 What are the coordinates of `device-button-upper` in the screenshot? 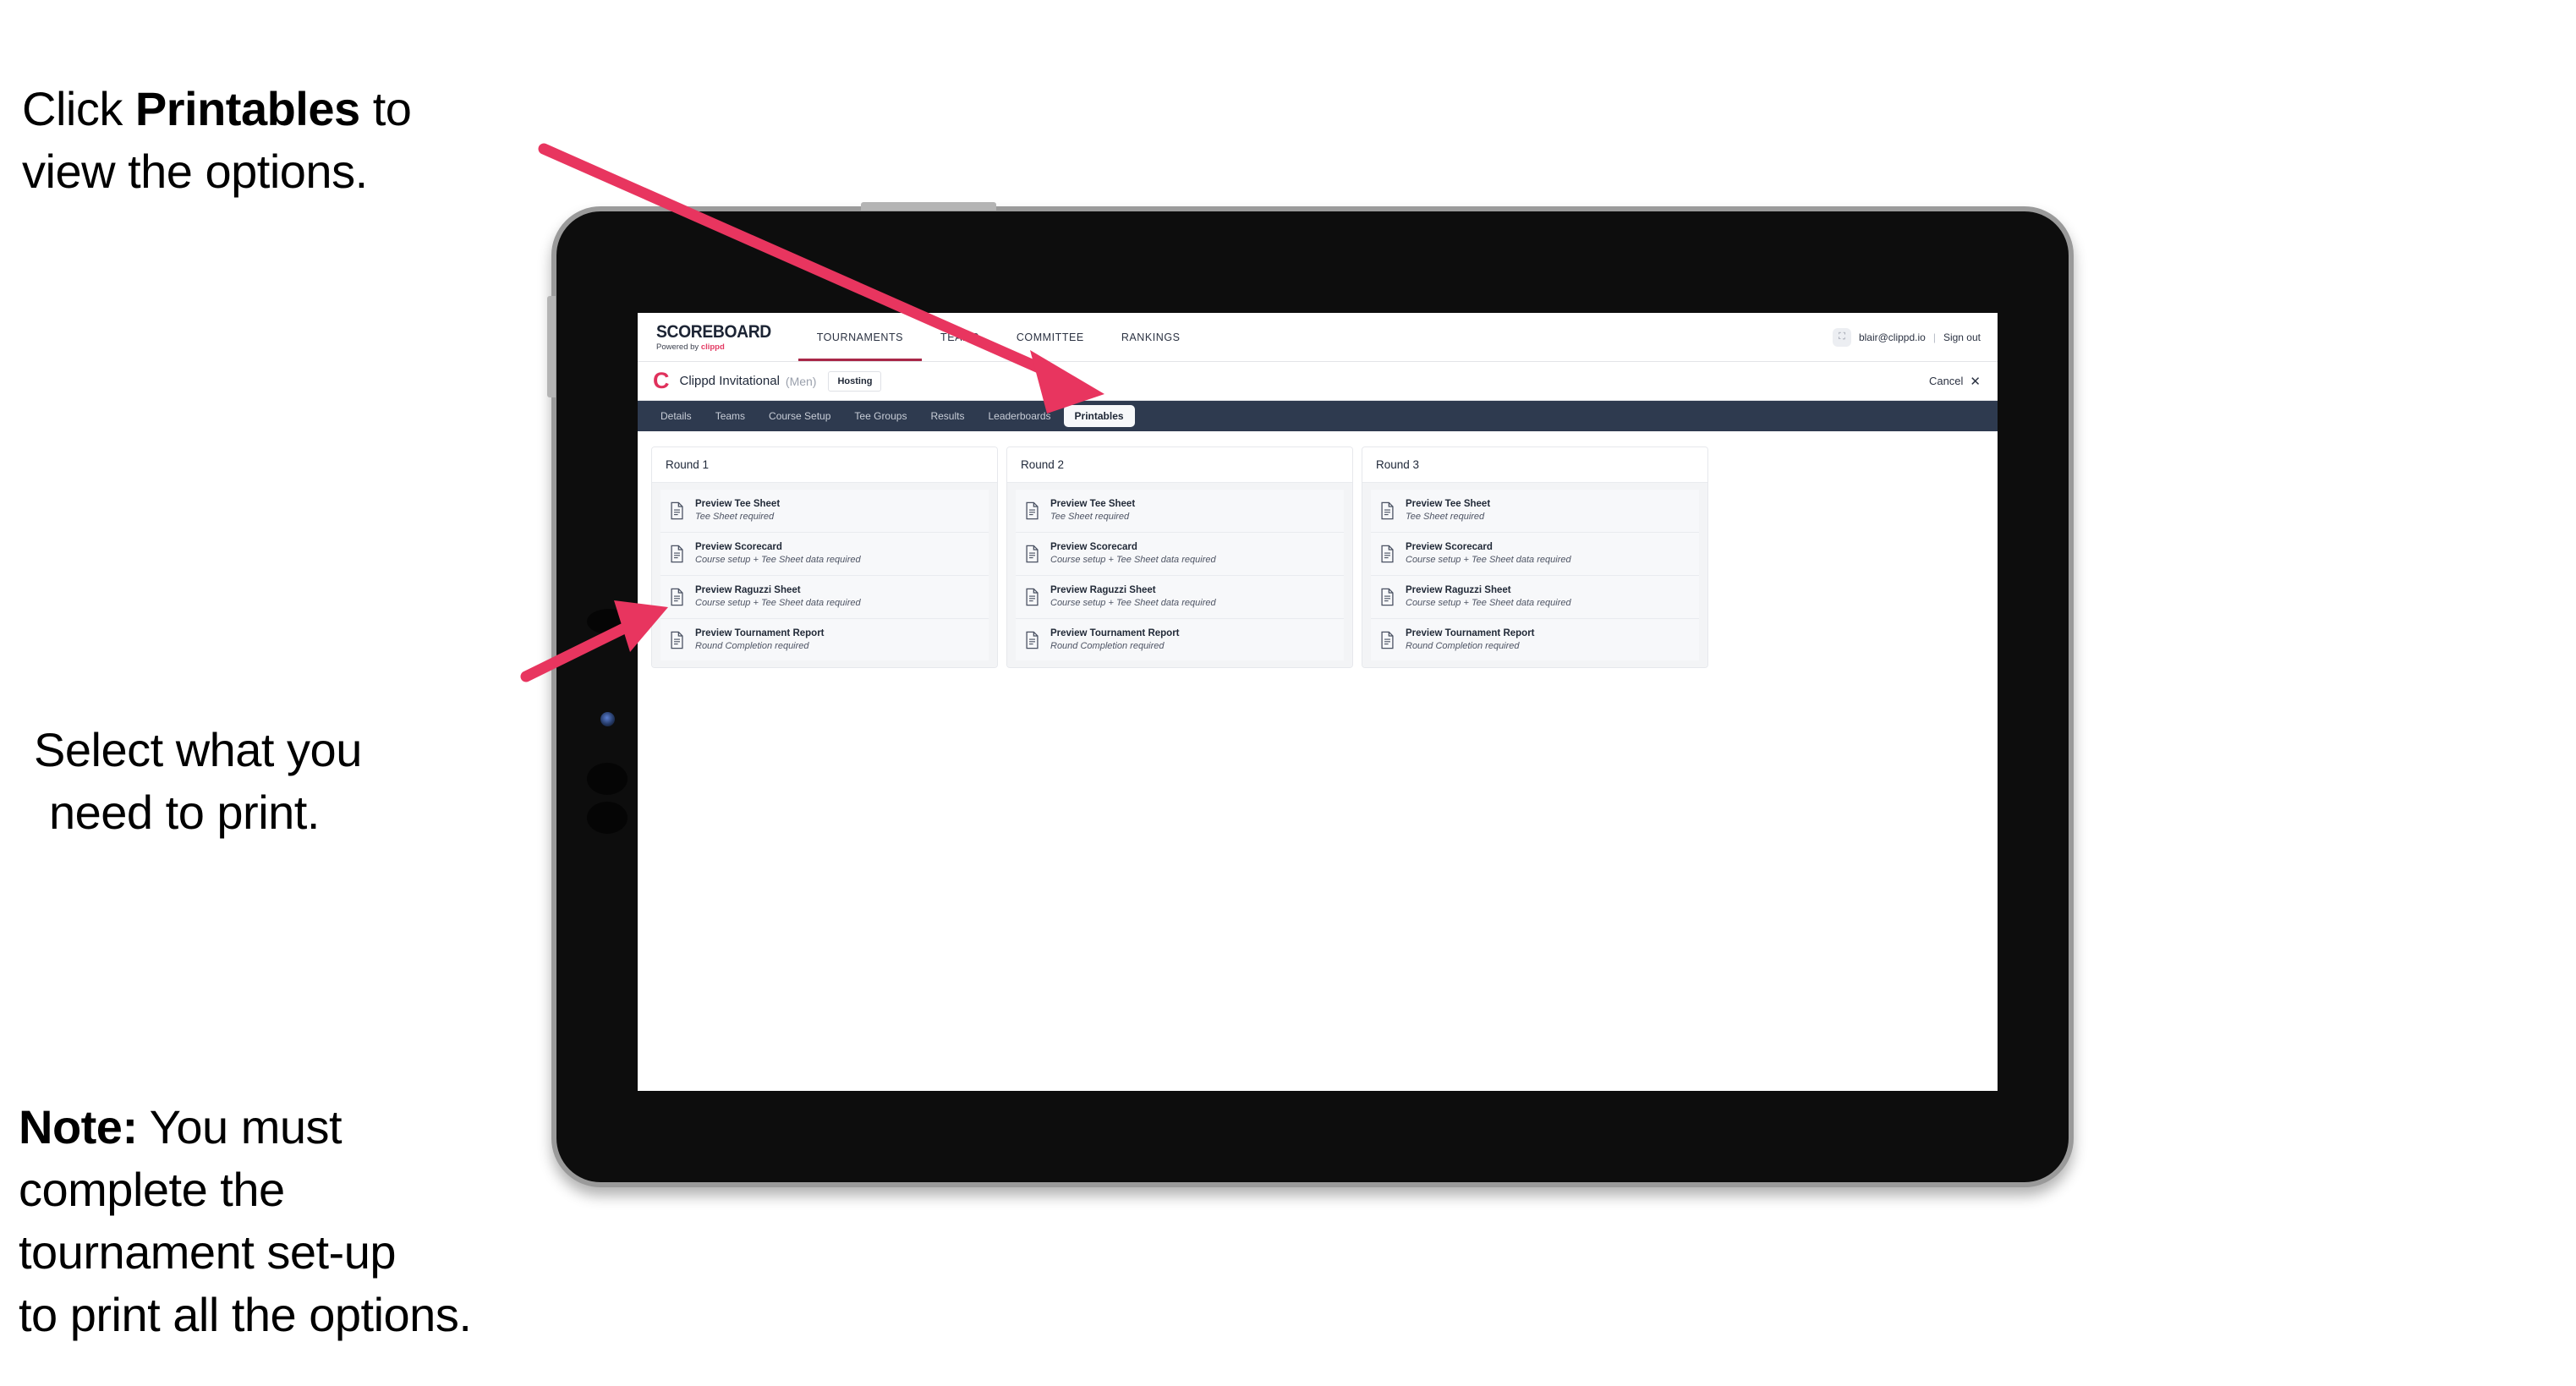 It's located at (607, 779).